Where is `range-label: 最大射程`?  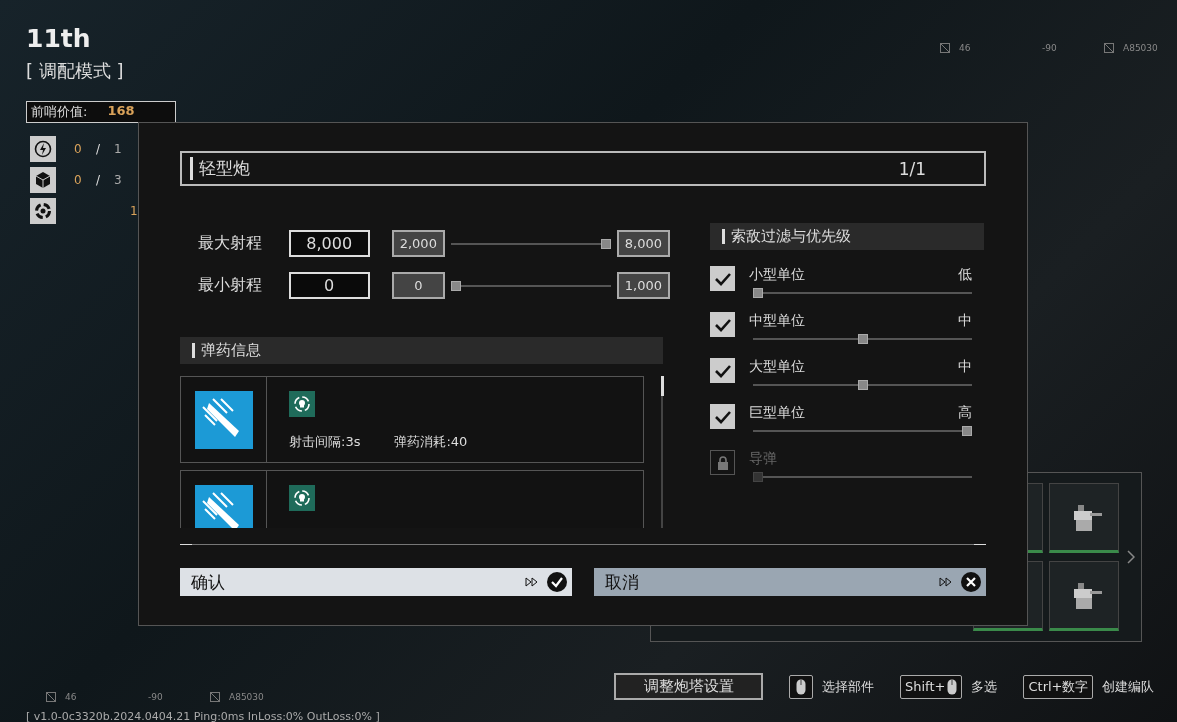 range-label: 最大射程 is located at coordinates (230, 243).